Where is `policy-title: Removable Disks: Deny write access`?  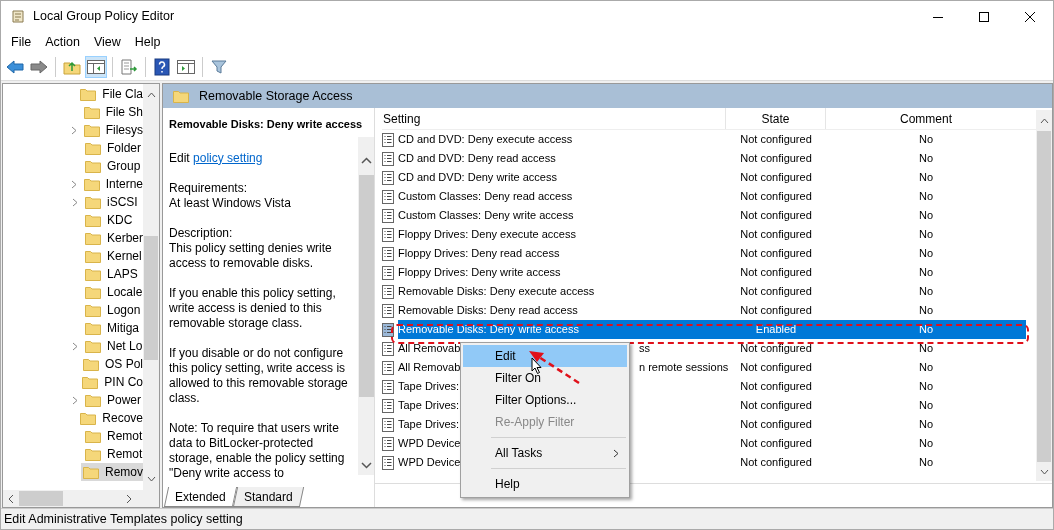 policy-title: Removable Disks: Deny write access is located at coordinates (266, 124).